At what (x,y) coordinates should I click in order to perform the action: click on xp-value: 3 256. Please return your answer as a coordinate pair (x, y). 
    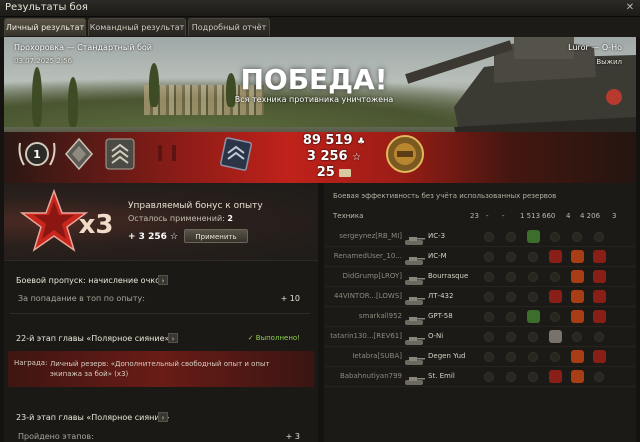
    Looking at the image, I should click on (327, 156).